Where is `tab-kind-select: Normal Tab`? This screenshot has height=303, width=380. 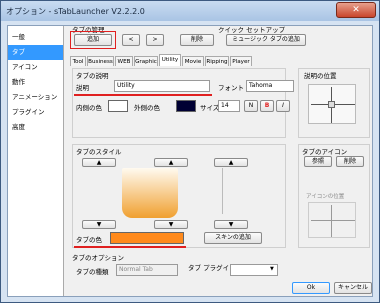
tab-kind-select: Normal Tab is located at coordinates (147, 270).